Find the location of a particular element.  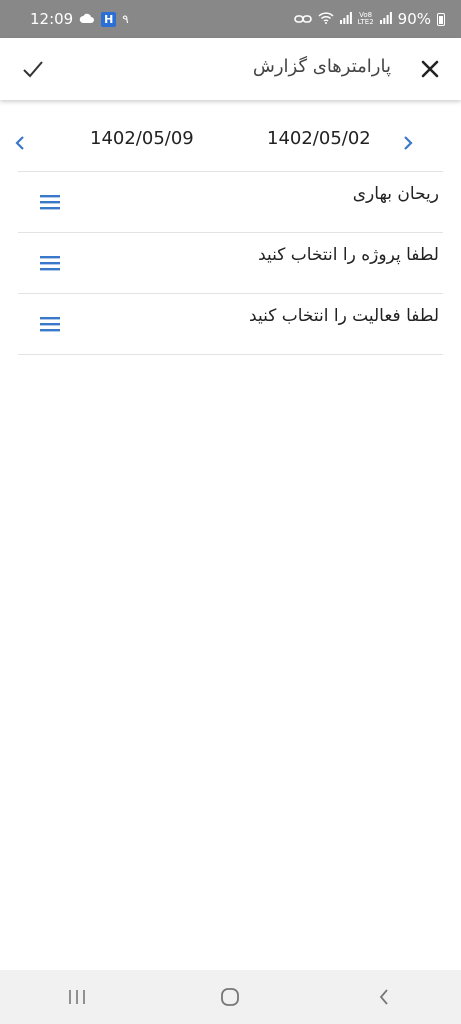

chevron-left-icon is located at coordinates (19, 143).